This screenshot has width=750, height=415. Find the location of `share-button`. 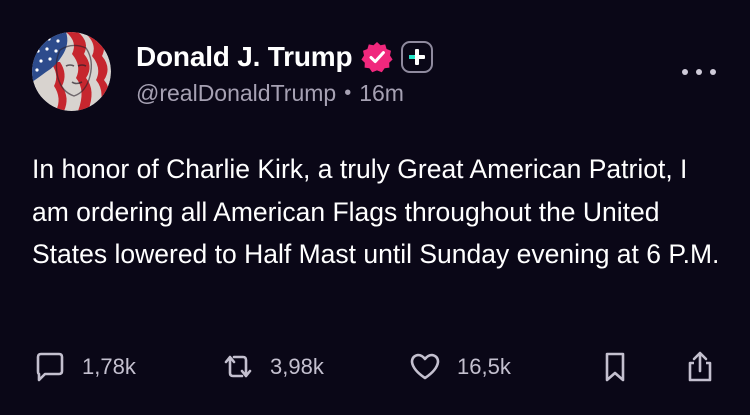

share-button is located at coordinates (700, 367).